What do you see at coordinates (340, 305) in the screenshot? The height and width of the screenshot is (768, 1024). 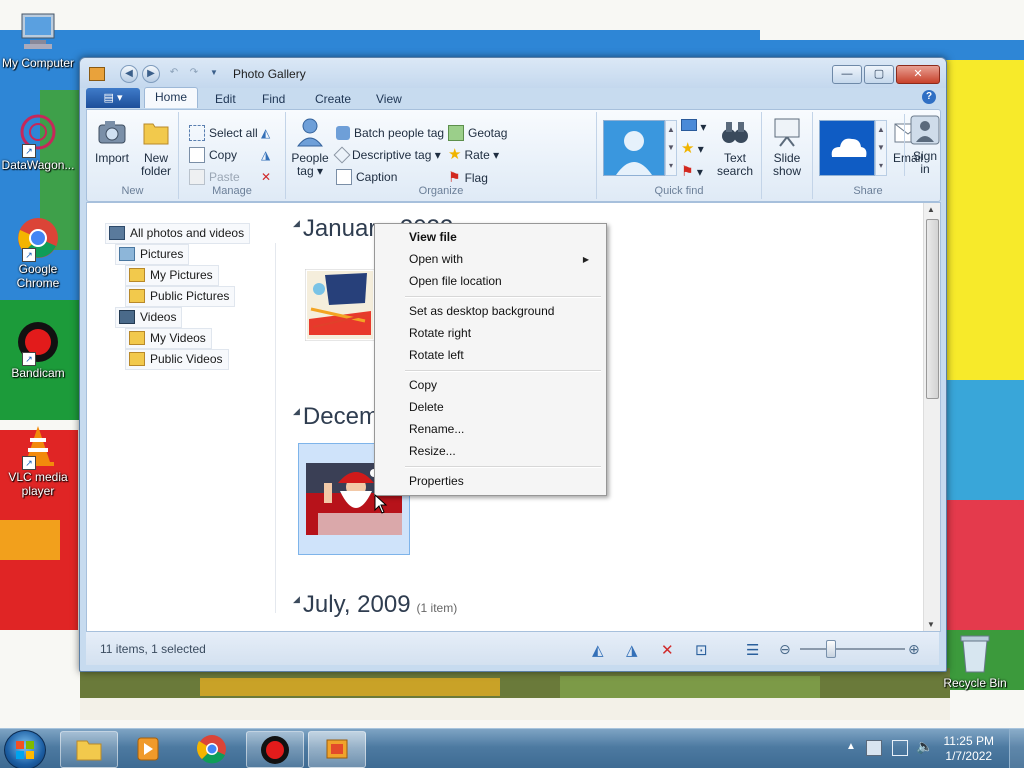 I see `photo-thumbnail-drawing` at bounding box center [340, 305].